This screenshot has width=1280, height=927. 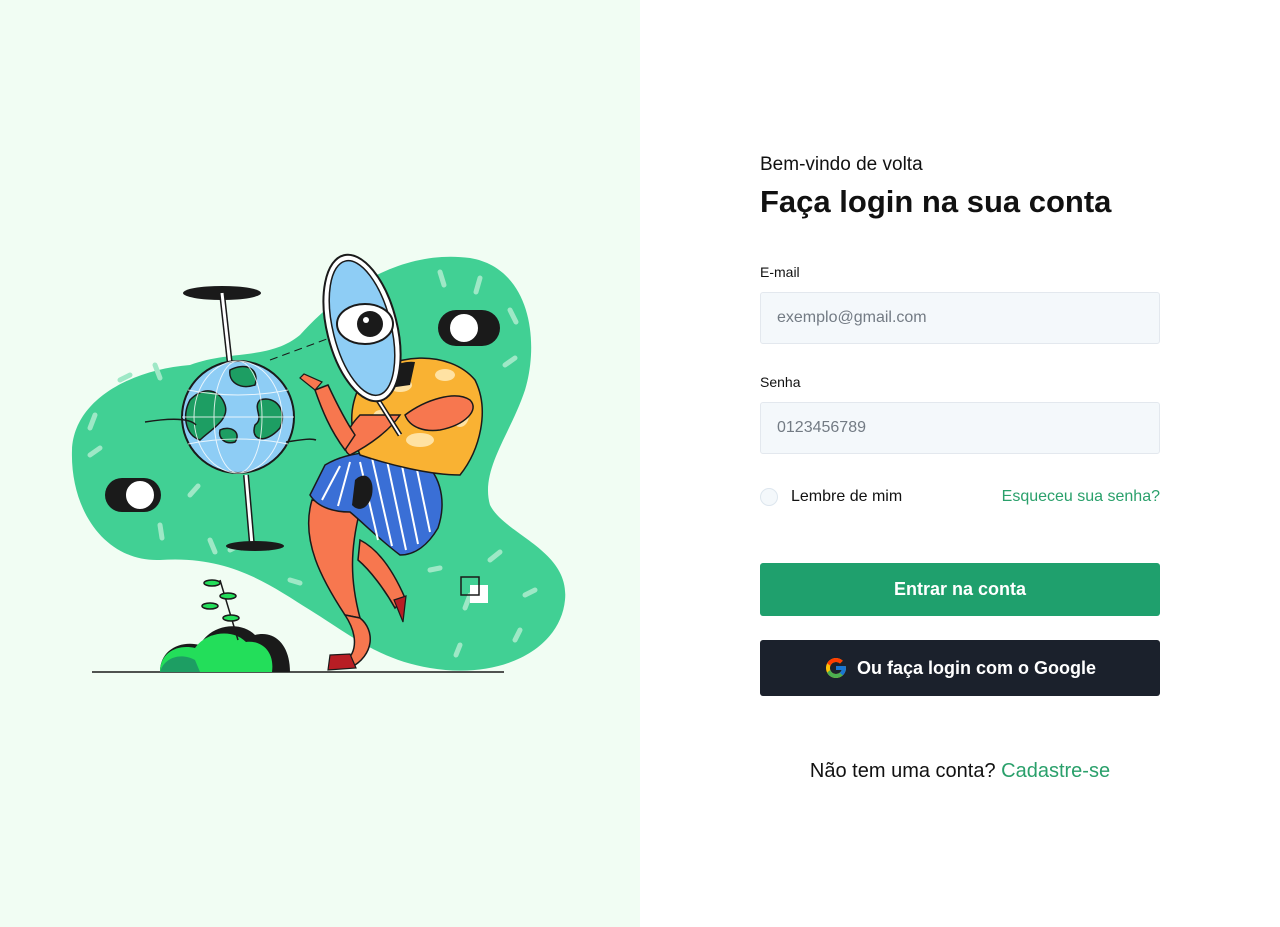 What do you see at coordinates (133, 495) in the screenshot?
I see `toggle-shape-left` at bounding box center [133, 495].